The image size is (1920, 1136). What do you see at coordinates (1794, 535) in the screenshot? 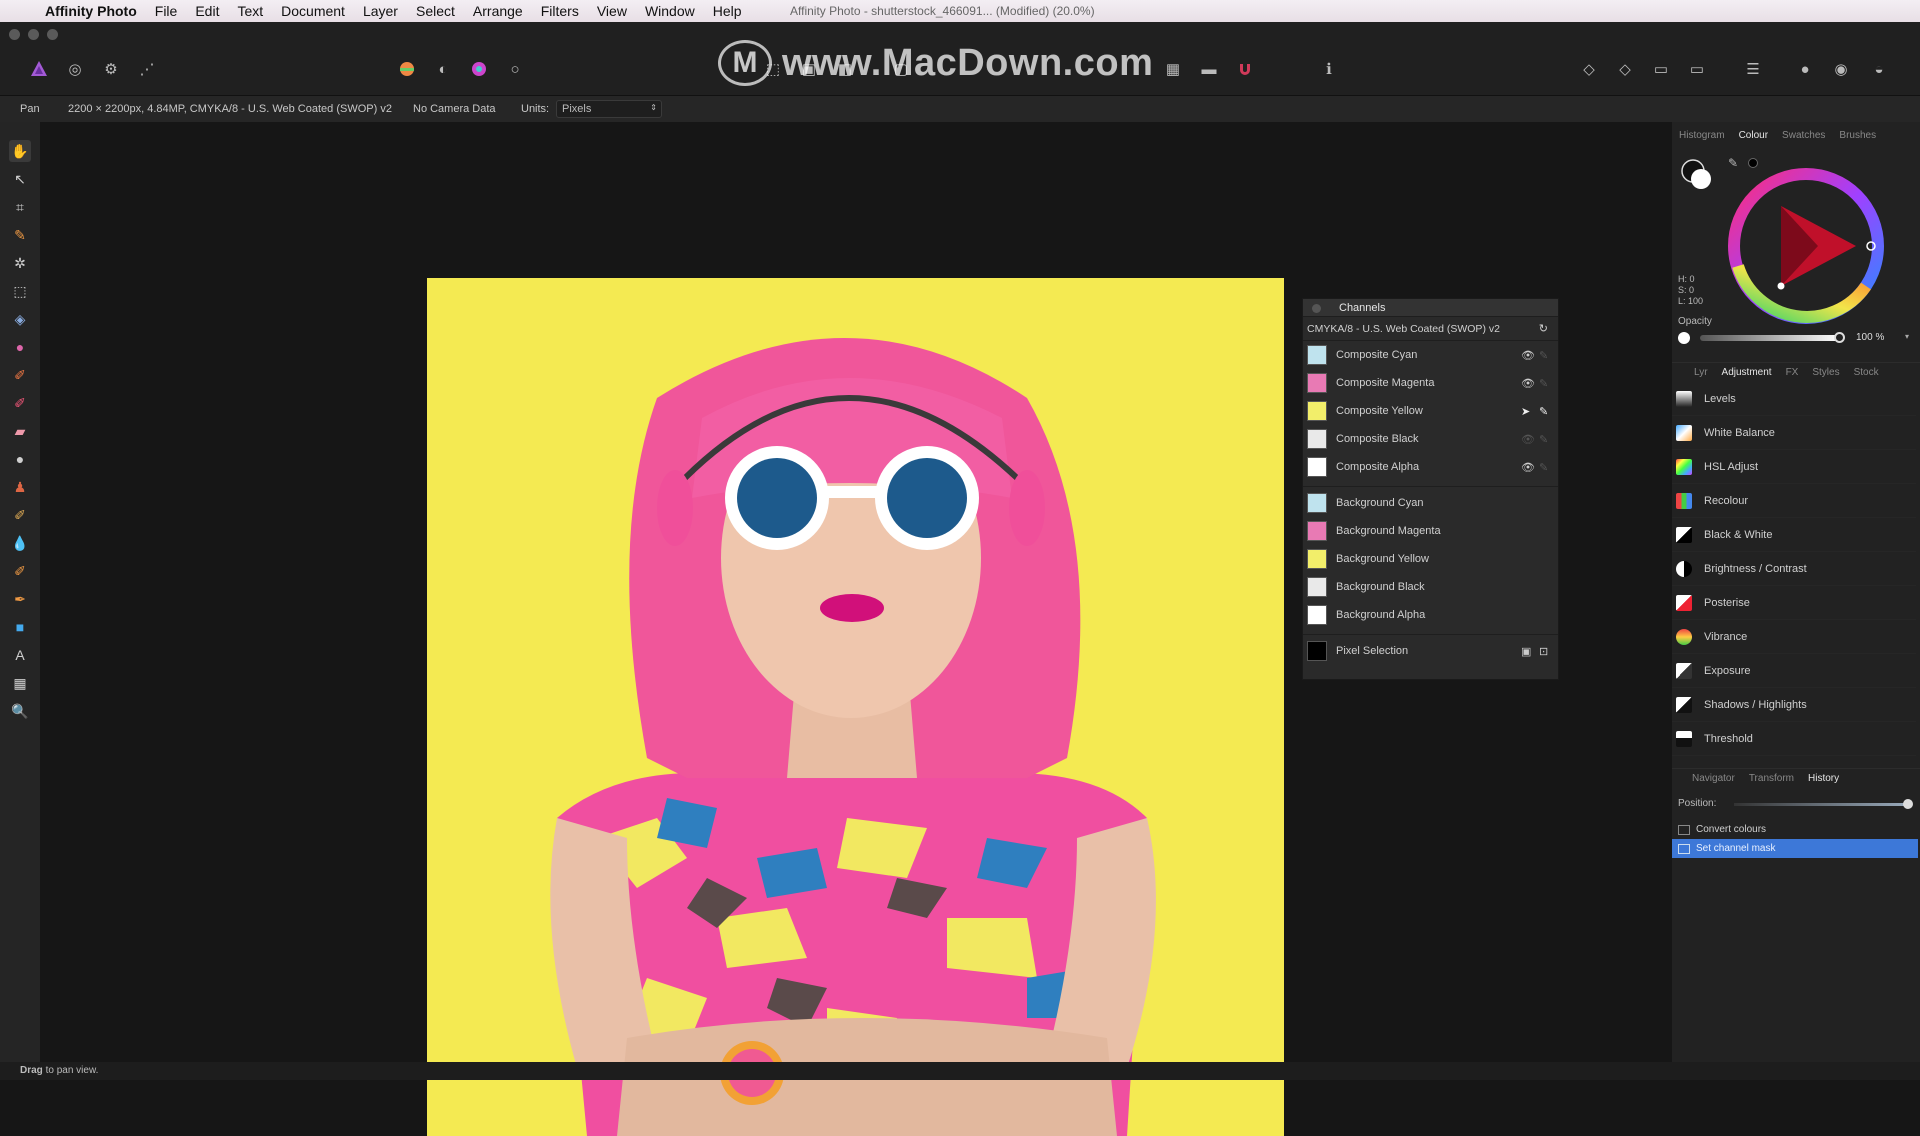
I see `adjustment-black-white: Black & White` at bounding box center [1794, 535].